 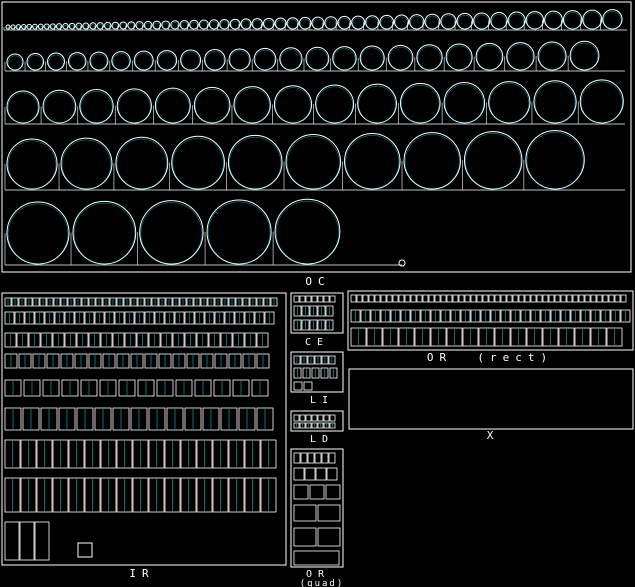 What do you see at coordinates (317, 281) in the screenshot?
I see `oc-label: OC` at bounding box center [317, 281].